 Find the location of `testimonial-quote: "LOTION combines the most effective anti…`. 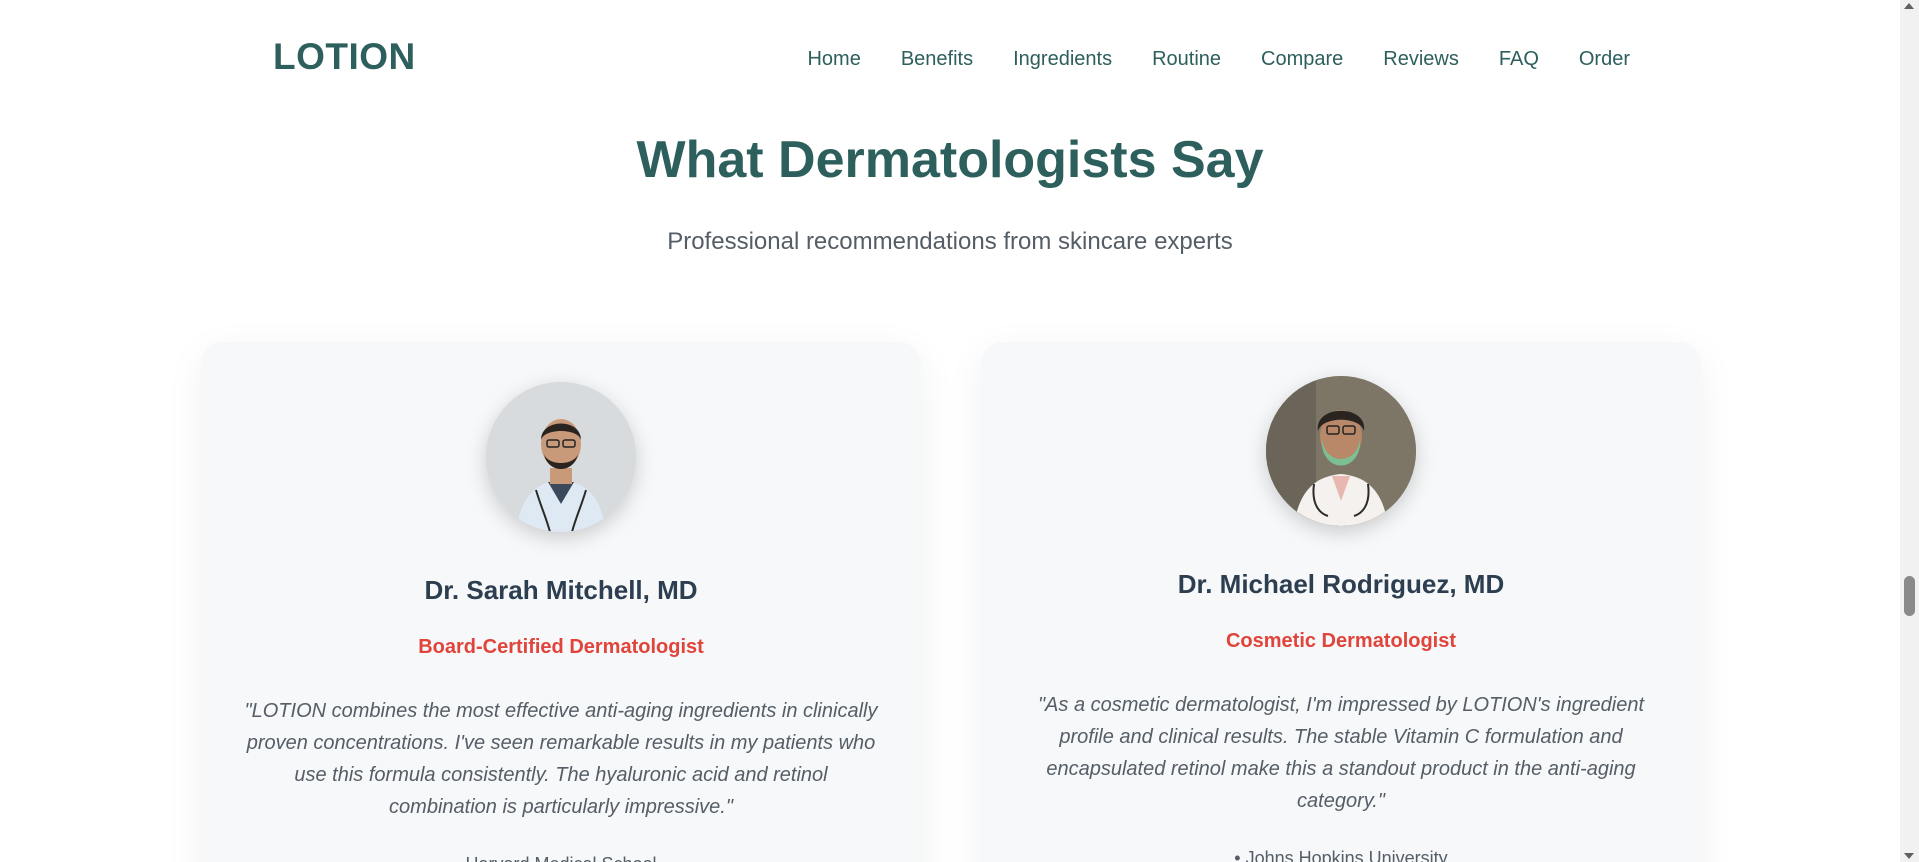

testimonial-quote: "LOTION combines the most effective anti… is located at coordinates (561, 759).